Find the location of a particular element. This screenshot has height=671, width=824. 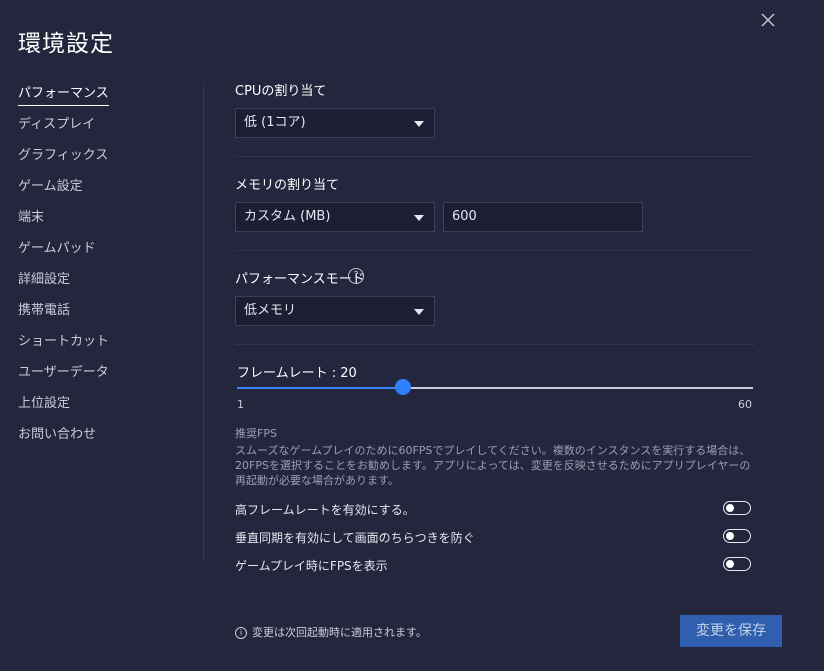

sidebar-divider is located at coordinates (203, 322).